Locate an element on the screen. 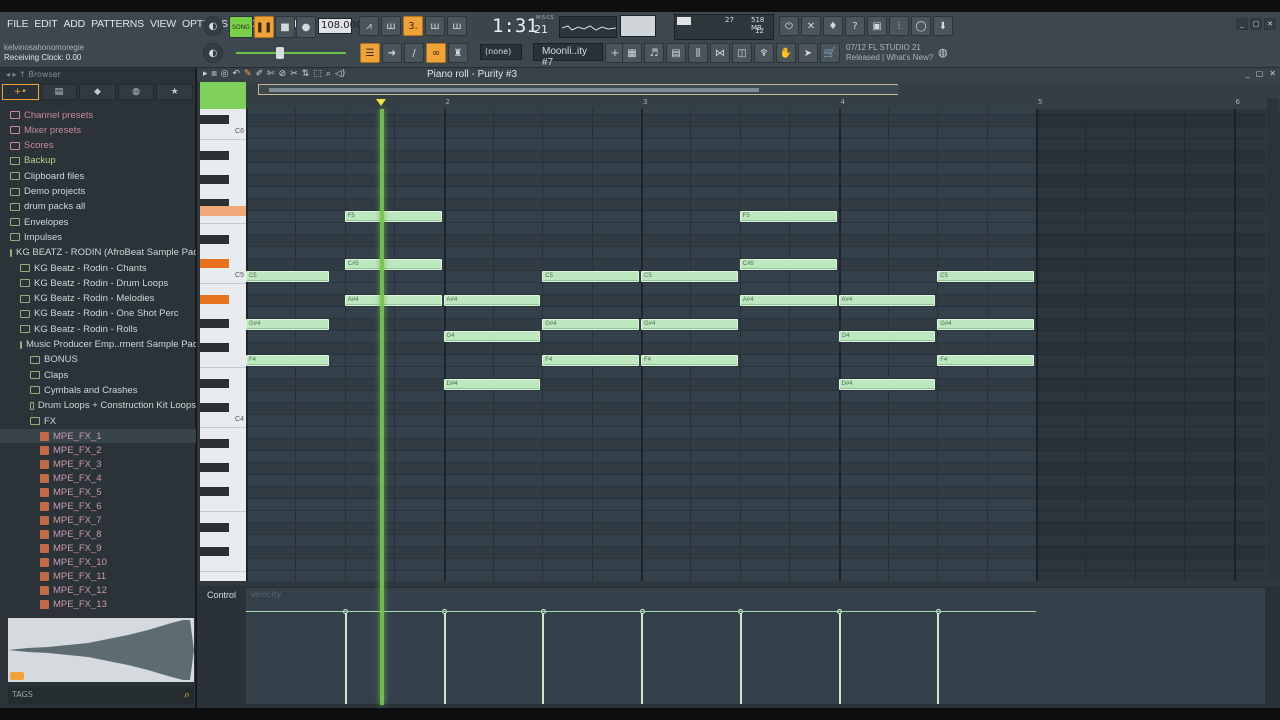  mixer-view-button: ⫼ is located at coordinates (698, 53).